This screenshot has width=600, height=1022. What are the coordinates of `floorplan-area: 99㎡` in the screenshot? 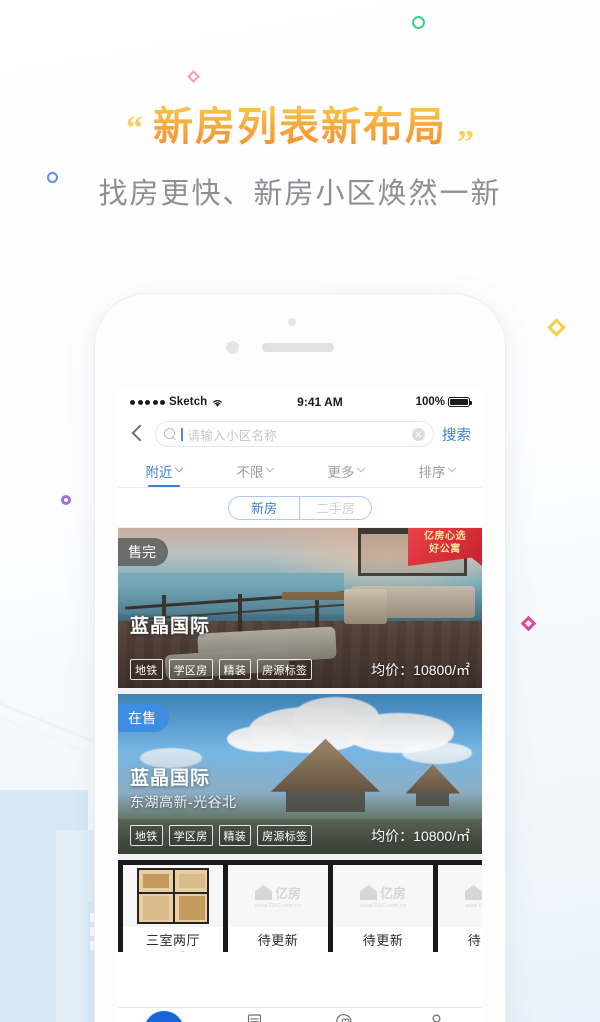 It's located at (172, 950).